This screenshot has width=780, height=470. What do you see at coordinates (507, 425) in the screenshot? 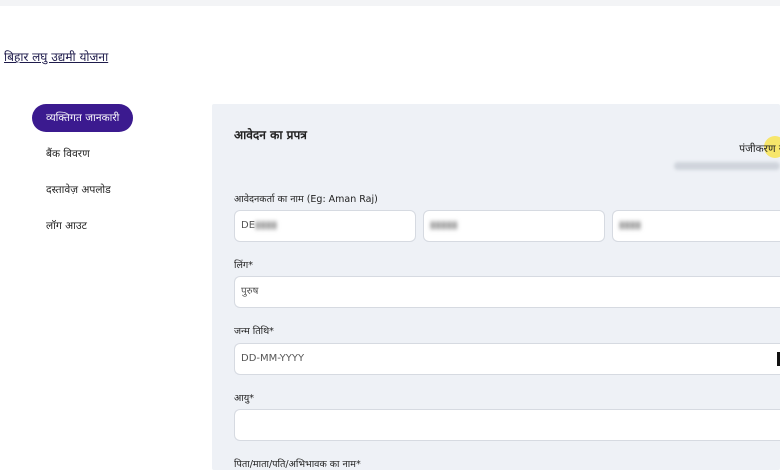
I see `age-input` at bounding box center [507, 425].